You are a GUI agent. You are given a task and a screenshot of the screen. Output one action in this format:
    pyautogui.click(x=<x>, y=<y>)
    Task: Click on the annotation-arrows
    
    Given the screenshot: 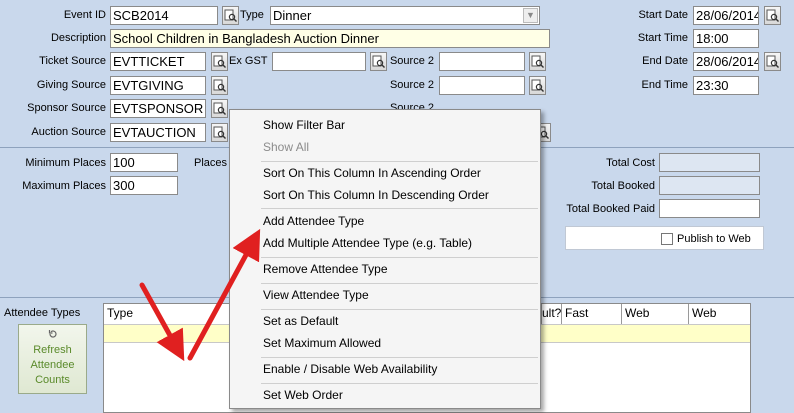 What is the action you would take?
    pyautogui.click(x=200, y=295)
    